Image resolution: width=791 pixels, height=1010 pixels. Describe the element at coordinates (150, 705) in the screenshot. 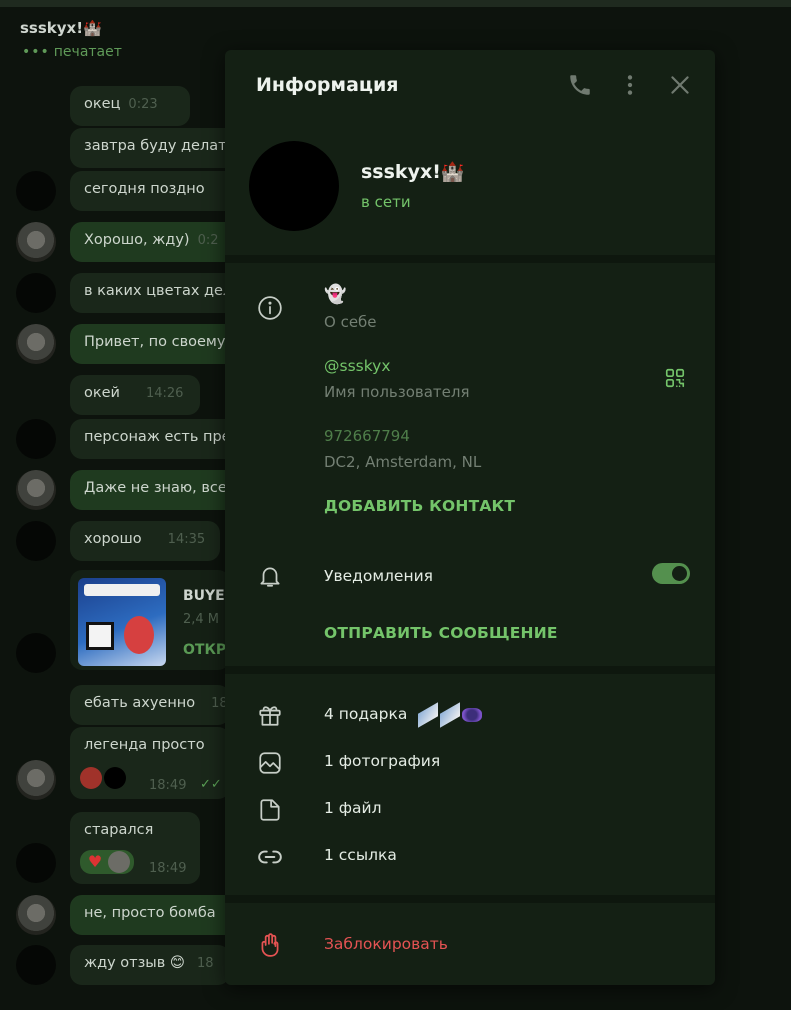

I see `message: ебать ахуенно 18` at that location.